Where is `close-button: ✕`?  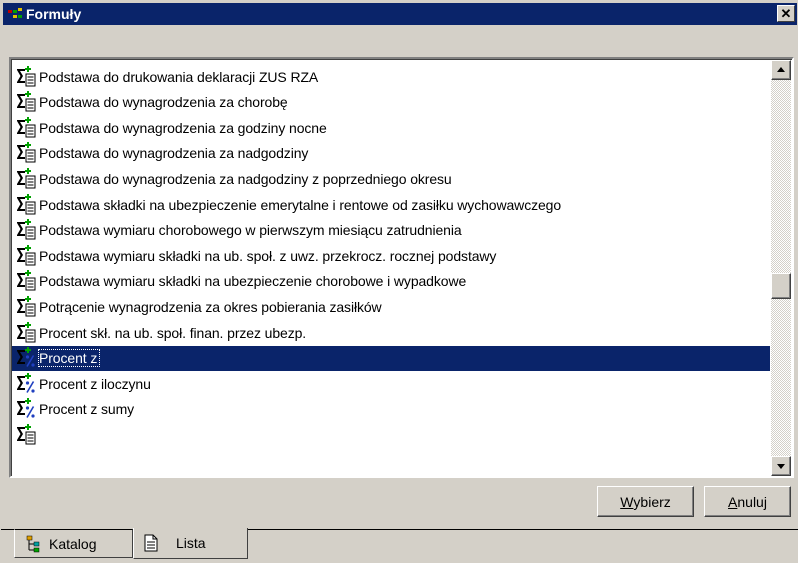 close-button: ✕ is located at coordinates (786, 13).